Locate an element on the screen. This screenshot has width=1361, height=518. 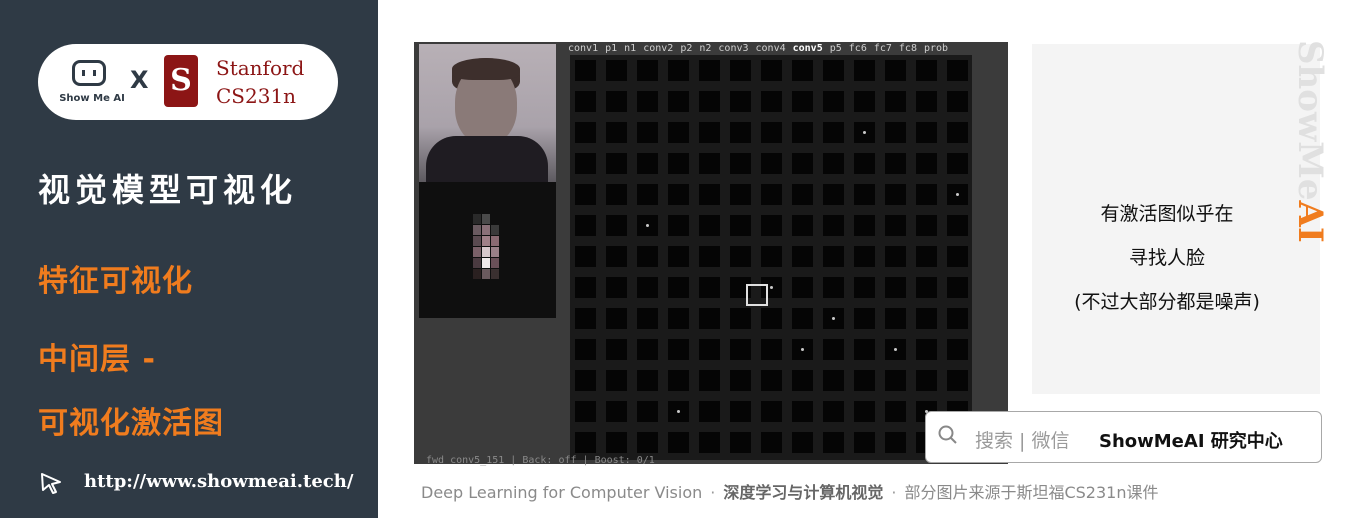
layer-tab-conv5: conv5 is located at coordinates (808, 48).